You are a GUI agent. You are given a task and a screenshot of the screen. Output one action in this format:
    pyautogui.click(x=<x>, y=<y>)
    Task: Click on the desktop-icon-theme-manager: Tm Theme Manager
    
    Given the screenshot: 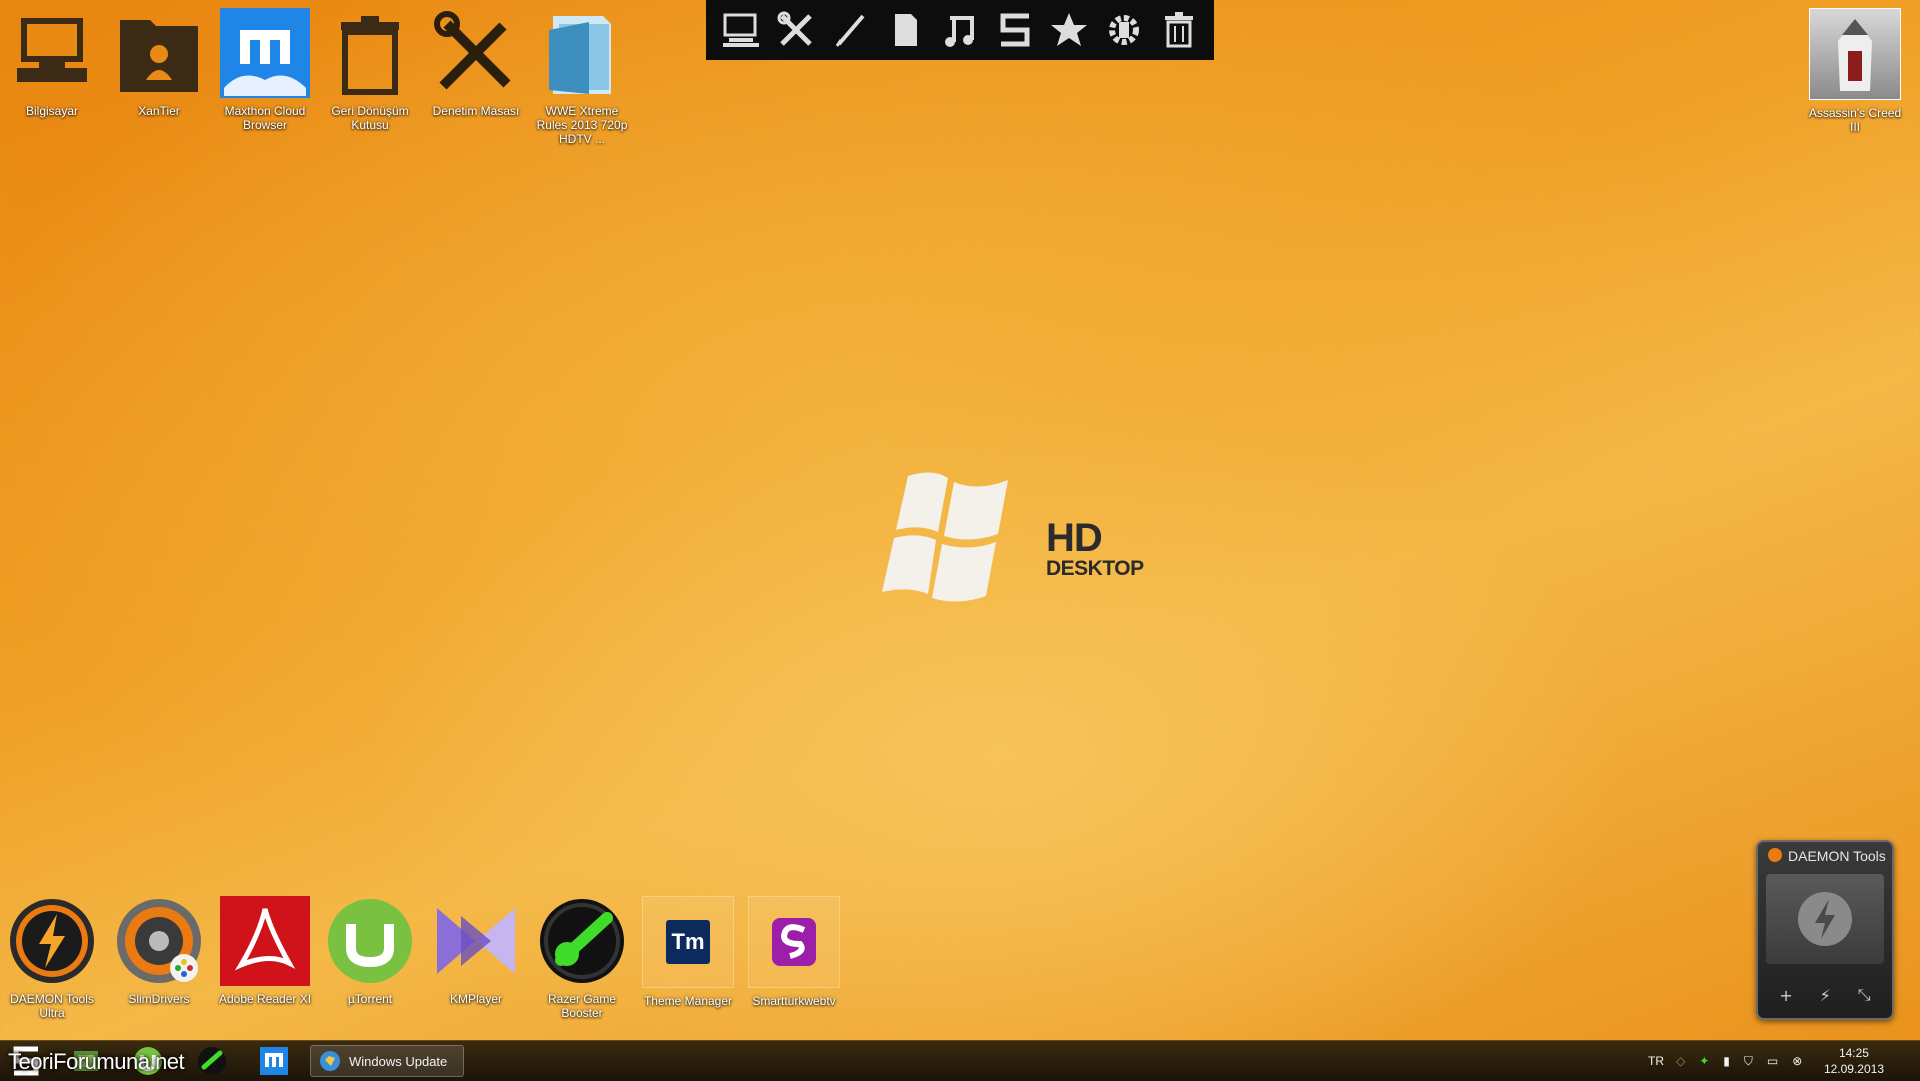 What is the action you would take?
    pyautogui.click(x=688, y=952)
    